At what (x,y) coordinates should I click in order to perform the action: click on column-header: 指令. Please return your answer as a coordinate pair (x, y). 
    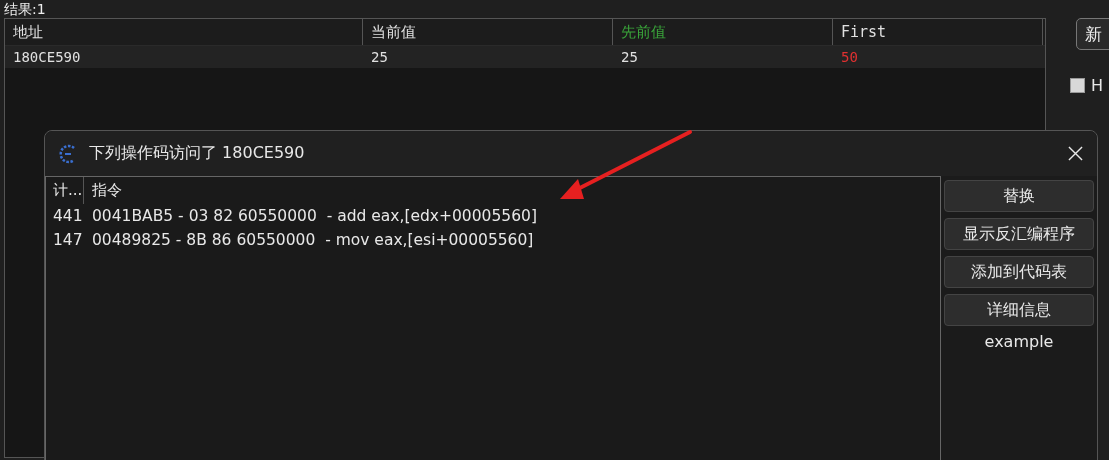
    Looking at the image, I should click on (103, 190).